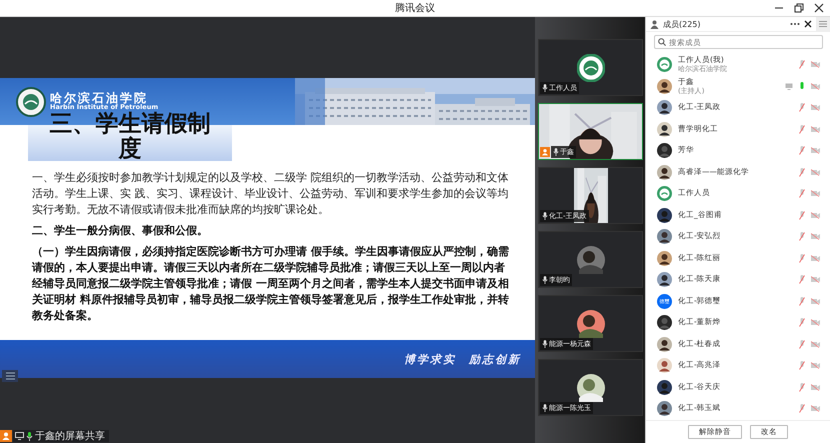 Image resolution: width=830 pixels, height=443 pixels. Describe the element at coordinates (120, 231) in the screenshot. I see `slide-paragraph: 二、学生一般分病假、事假和公假。` at that location.